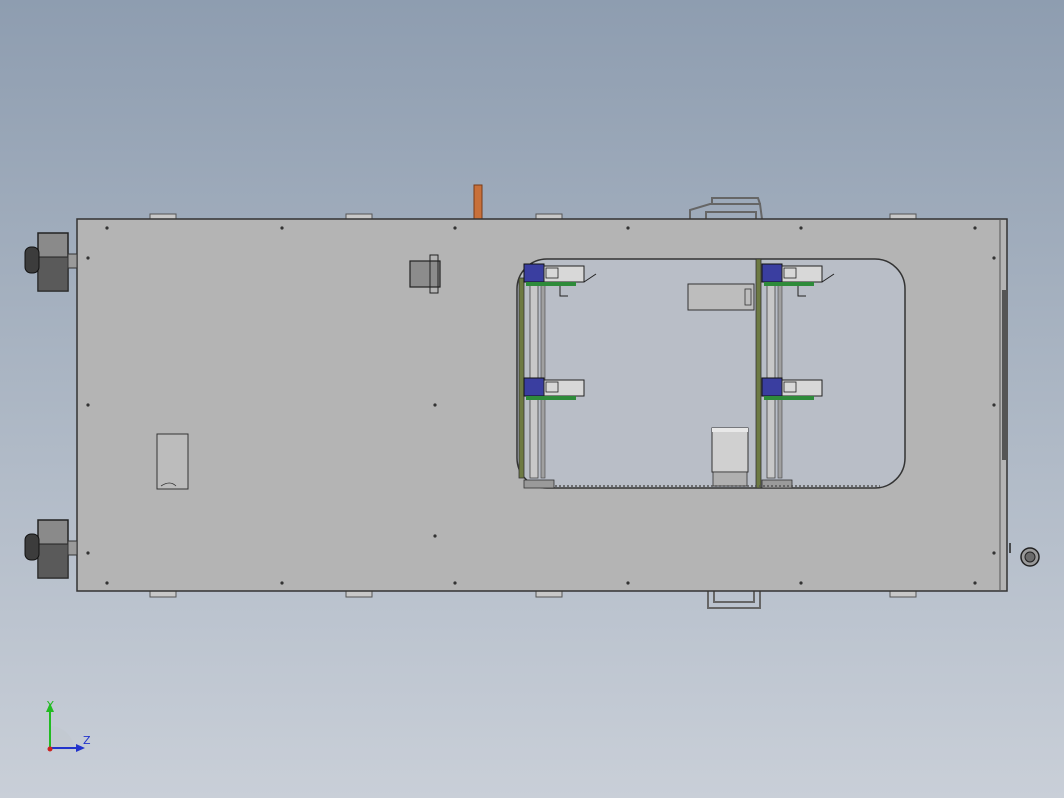  I want to click on sensor-module-mid-right, so click(792, 388).